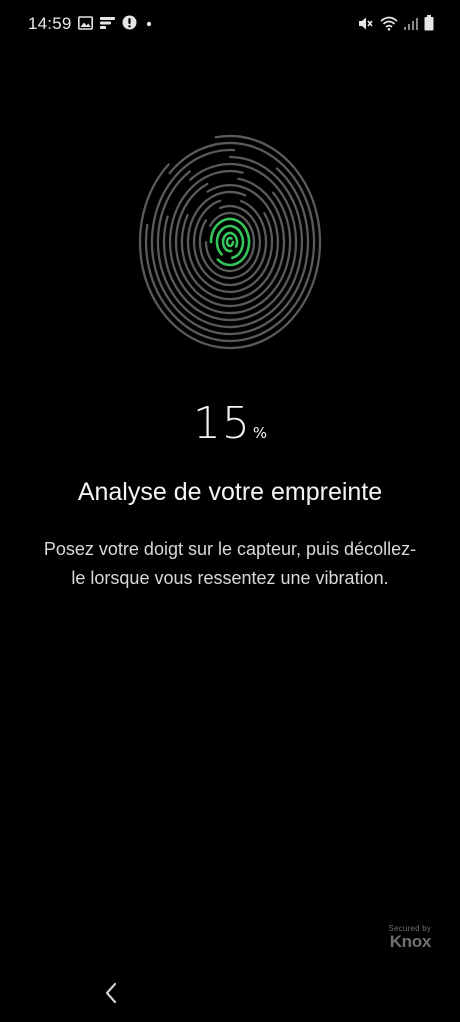 This screenshot has height=1022, width=460. I want to click on dot-icon, so click(149, 23).